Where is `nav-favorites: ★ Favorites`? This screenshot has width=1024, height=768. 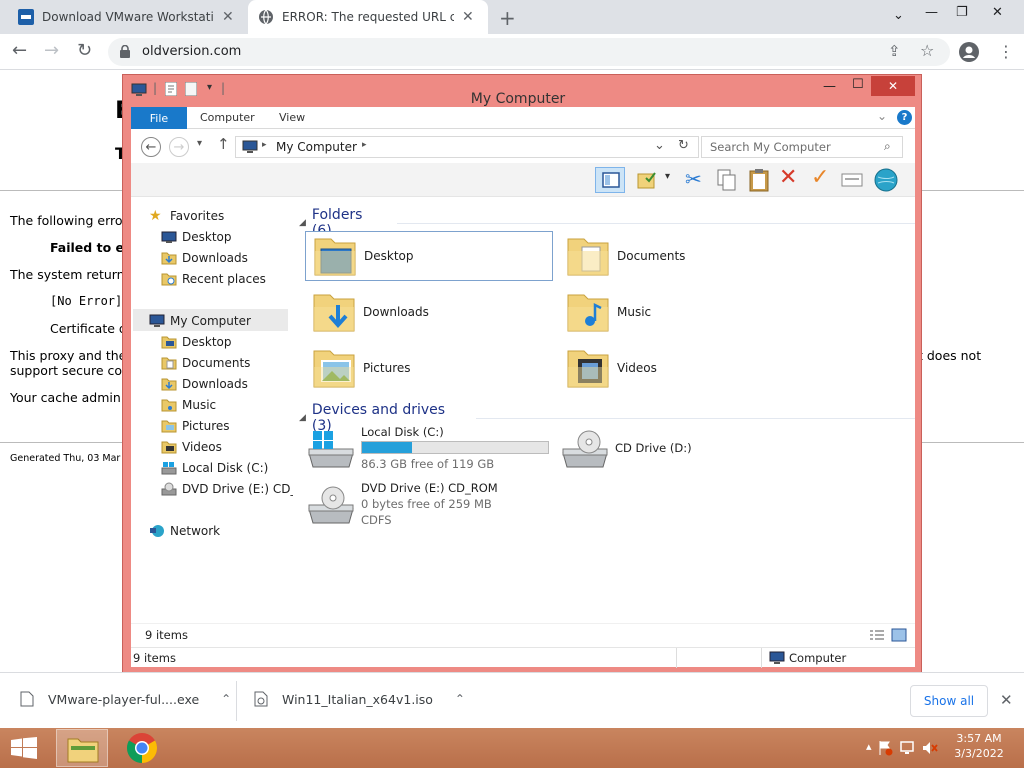
nav-favorites: ★ Favorites is located at coordinates (186, 216).